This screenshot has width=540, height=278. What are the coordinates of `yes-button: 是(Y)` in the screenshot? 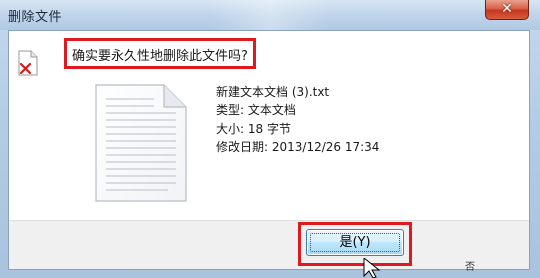 It's located at (355, 242).